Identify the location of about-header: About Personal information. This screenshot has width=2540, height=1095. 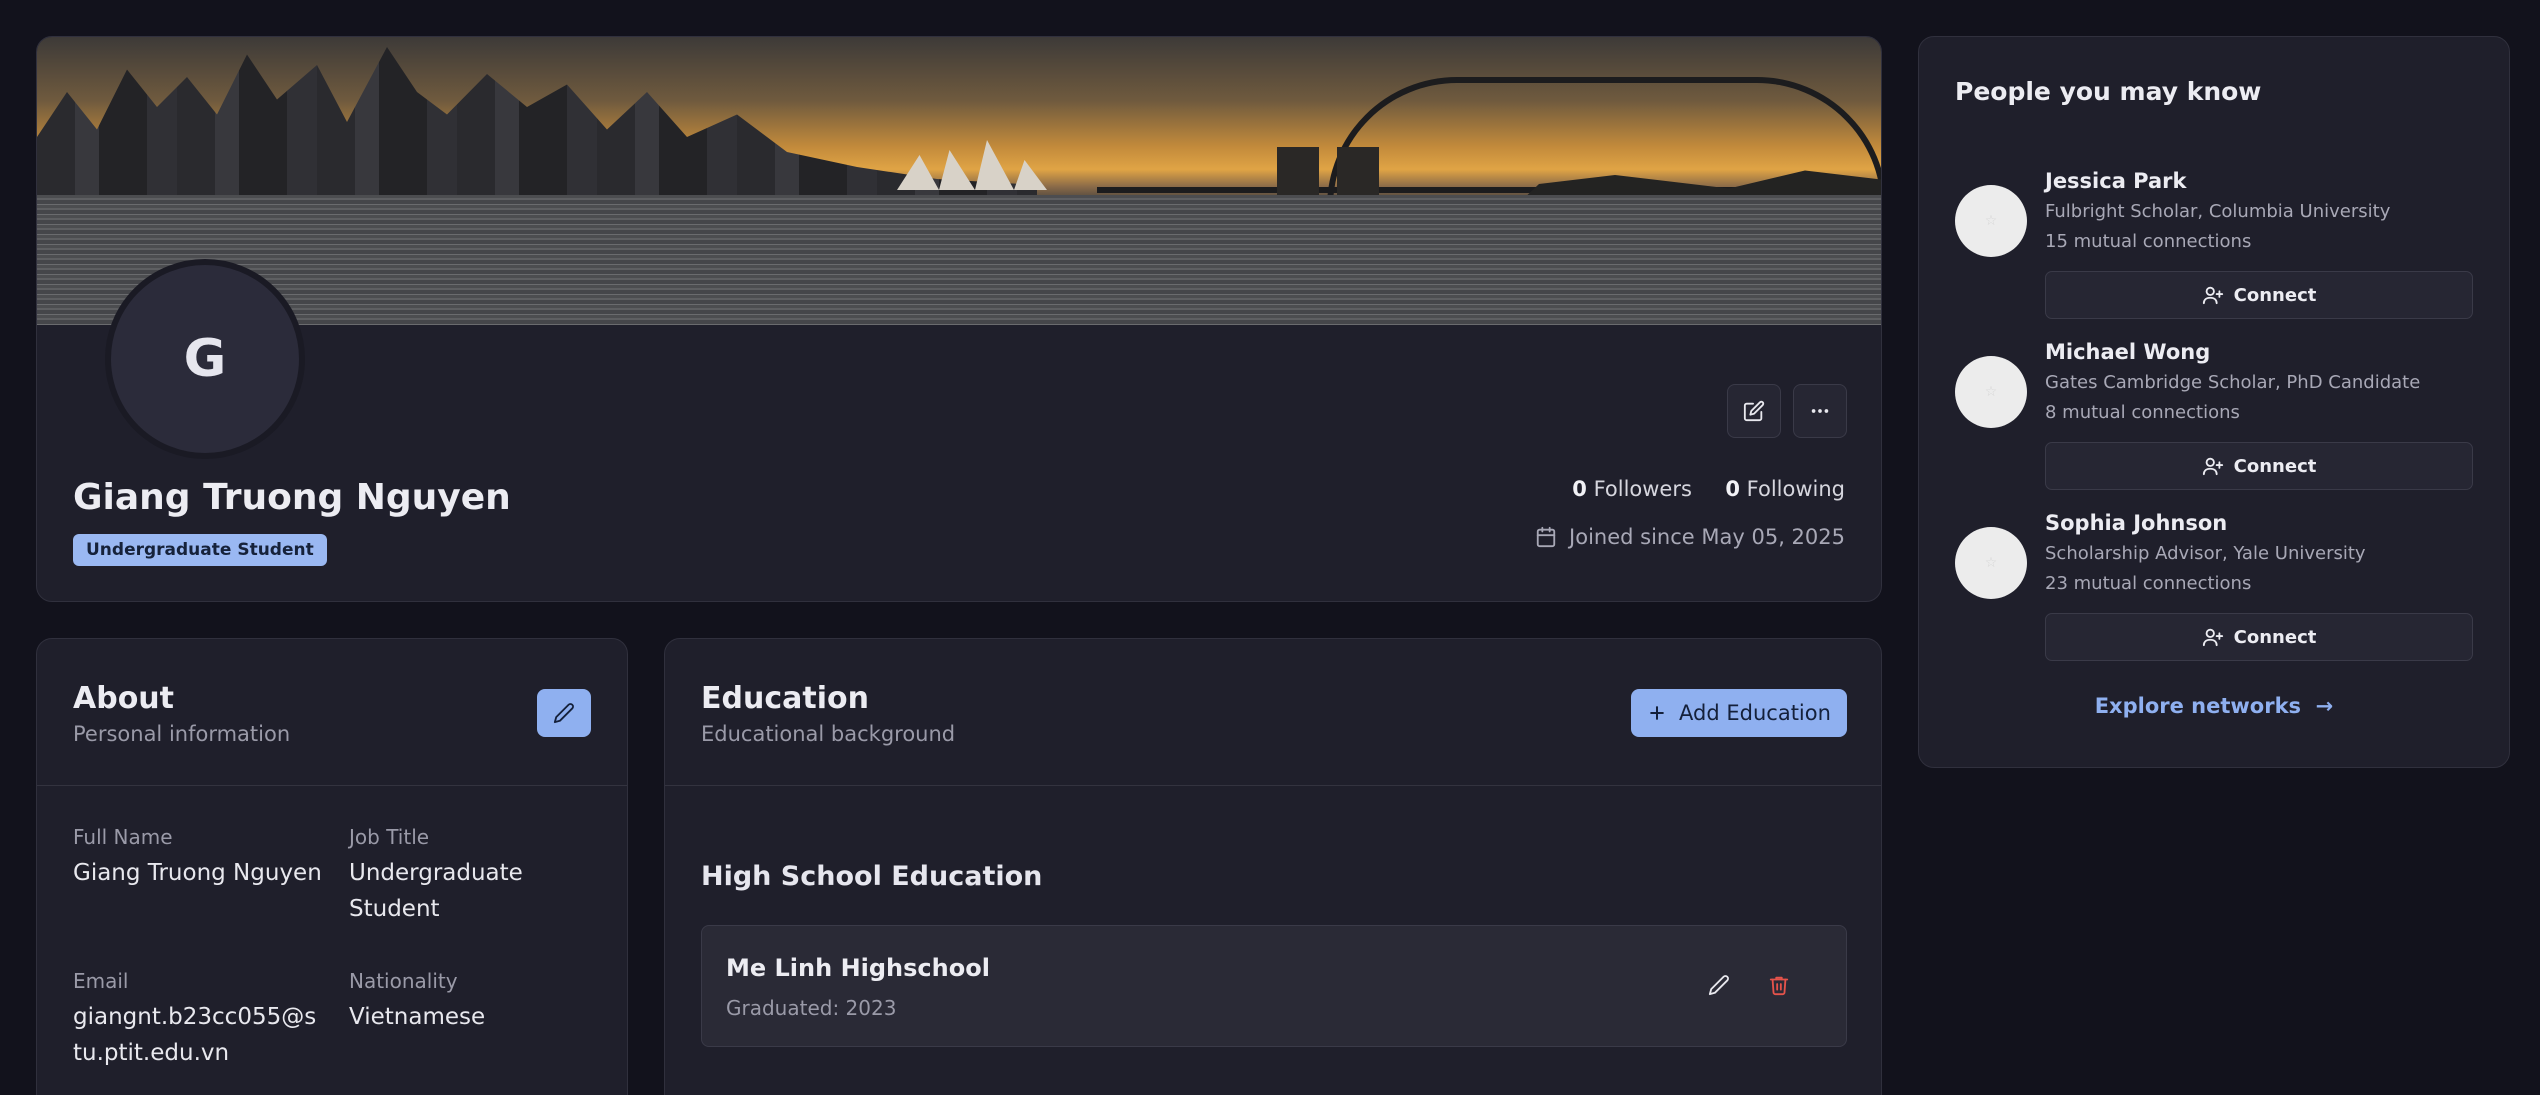
(181, 713).